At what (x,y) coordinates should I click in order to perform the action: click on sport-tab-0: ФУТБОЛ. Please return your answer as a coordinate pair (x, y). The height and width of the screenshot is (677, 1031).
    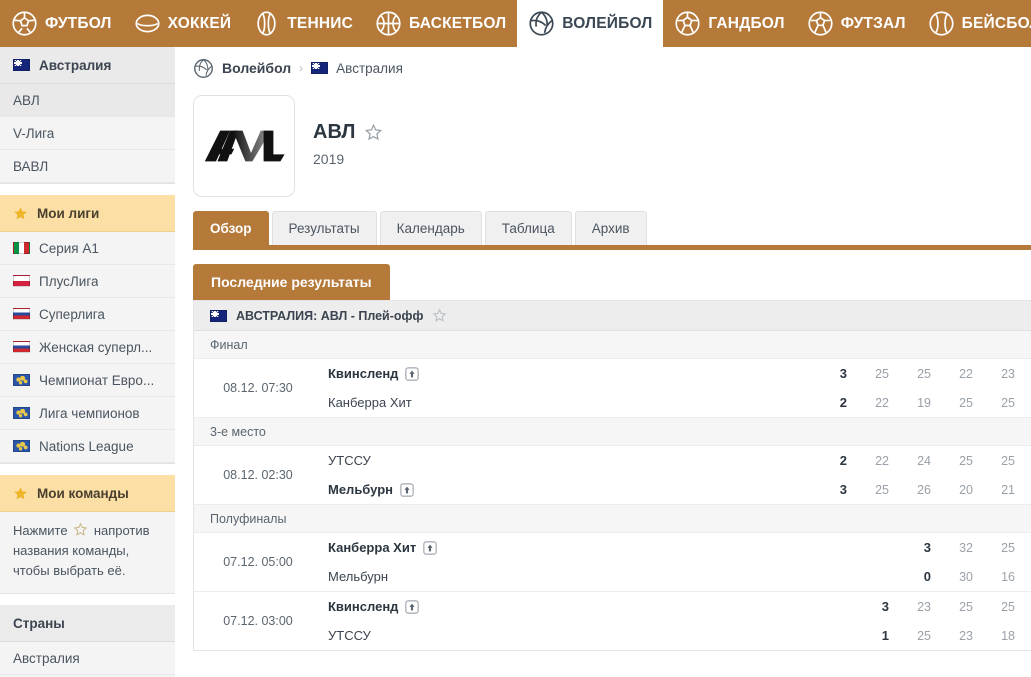
    Looking at the image, I should click on (61, 23).